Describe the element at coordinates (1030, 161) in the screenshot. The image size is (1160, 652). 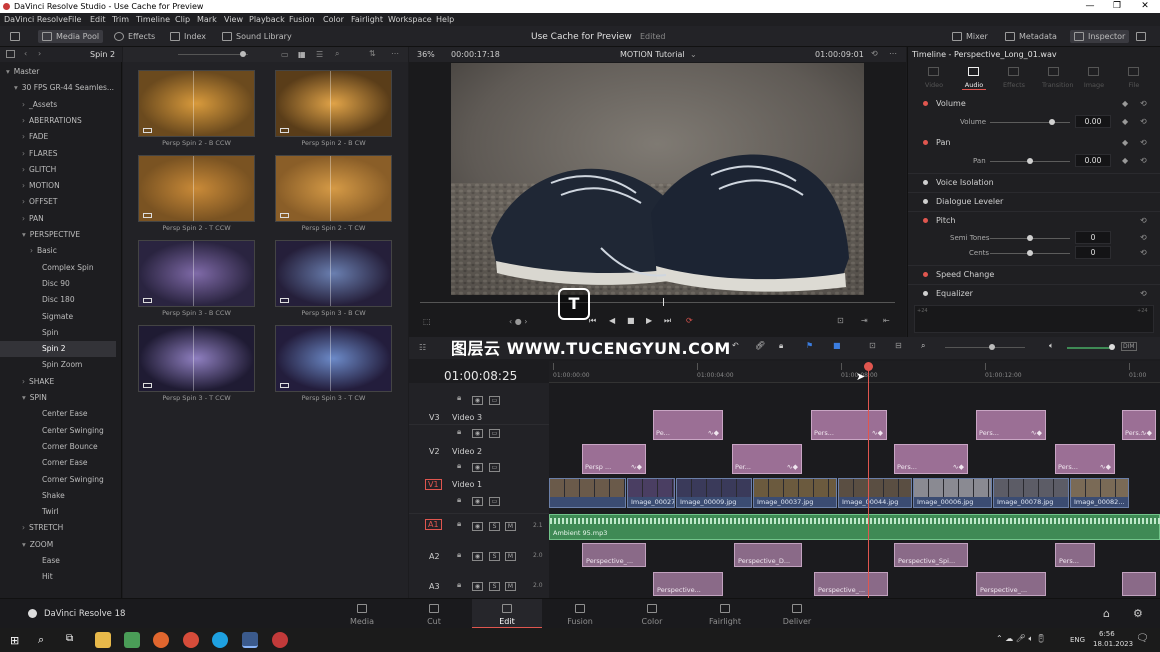
I see `pan-slider-knob` at that location.